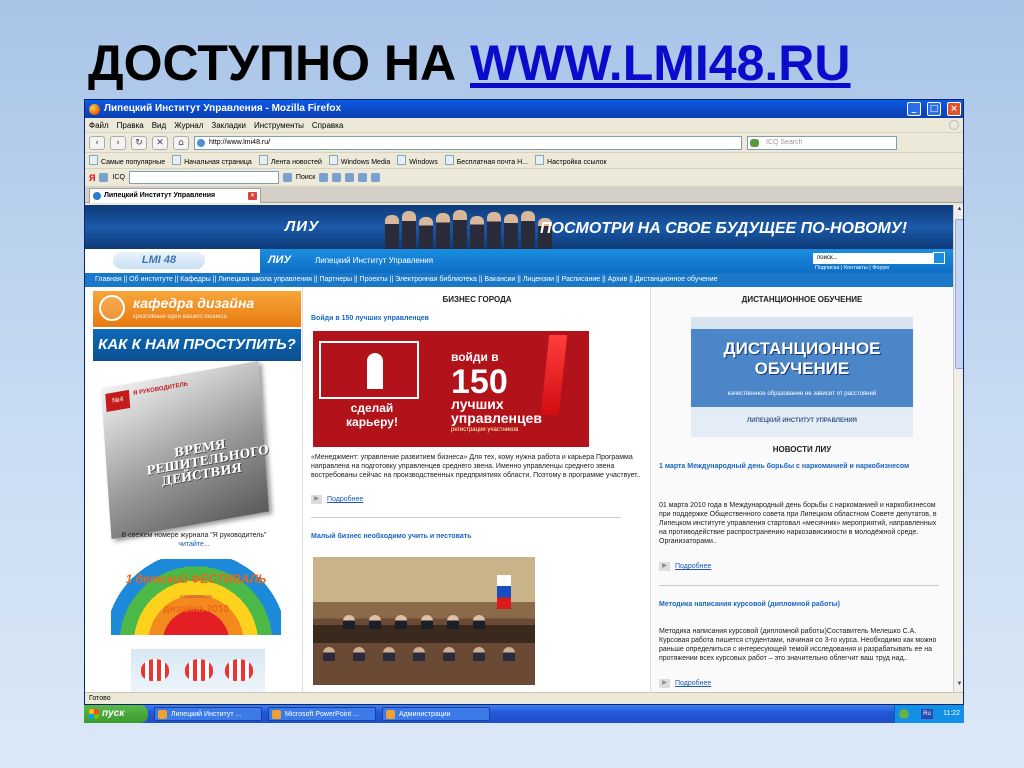 This screenshot has width=1024, height=768. What do you see at coordinates (802, 299) in the screenshot?
I see `distance-section-title: ДИСТАНЦИОННОЕ ОБУЧЕНИЕ` at bounding box center [802, 299].